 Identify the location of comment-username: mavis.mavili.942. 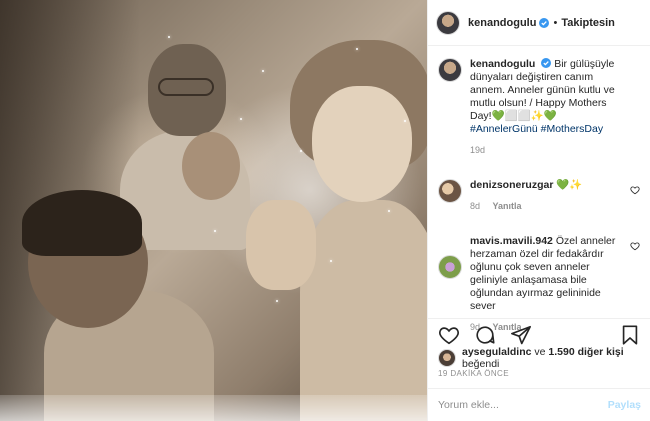
(511, 241).